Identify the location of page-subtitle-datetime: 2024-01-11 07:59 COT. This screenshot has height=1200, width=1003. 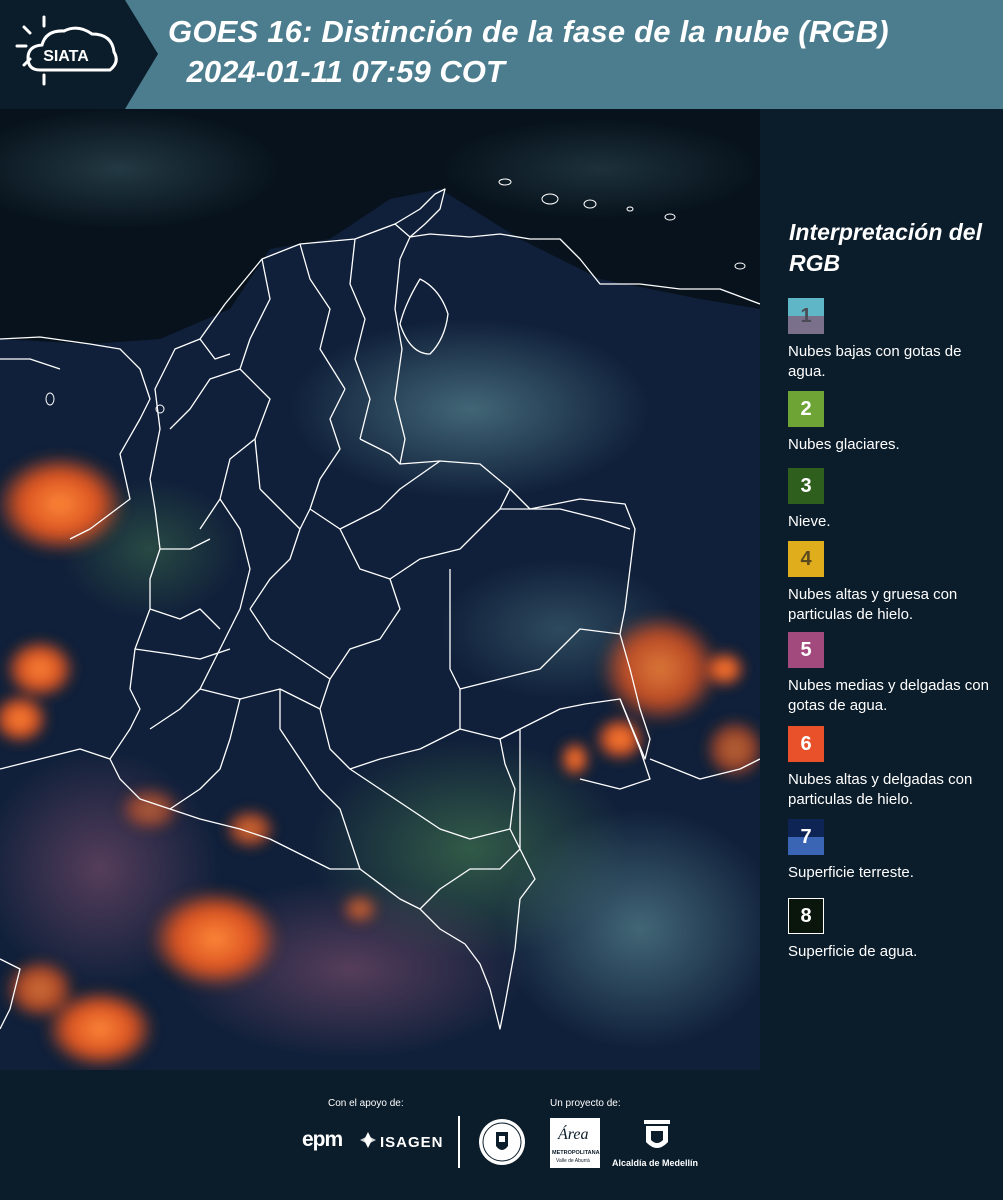
(341, 71).